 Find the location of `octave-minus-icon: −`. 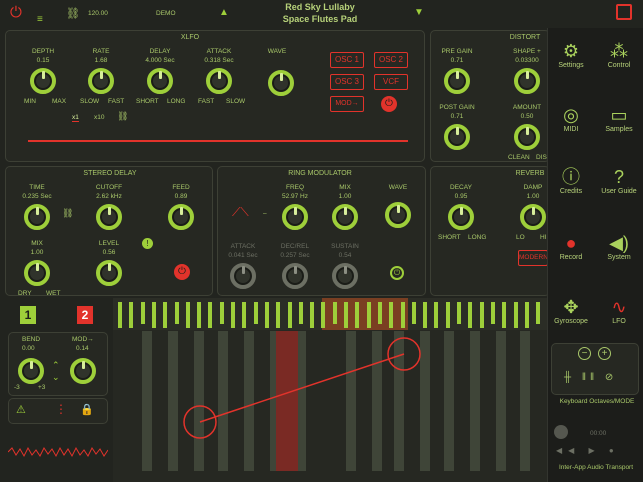

octave-minus-icon: − is located at coordinates (584, 353).